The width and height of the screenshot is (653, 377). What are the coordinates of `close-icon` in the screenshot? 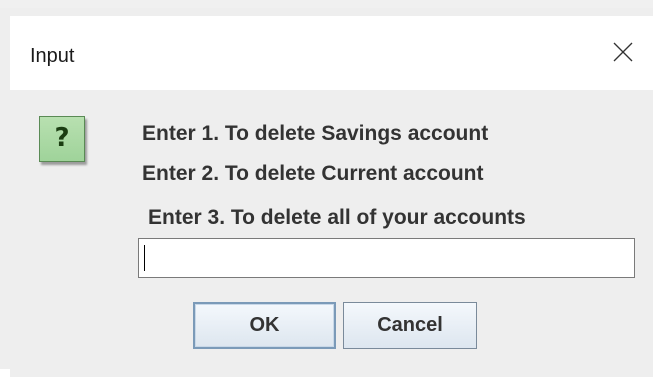 It's located at (623, 52).